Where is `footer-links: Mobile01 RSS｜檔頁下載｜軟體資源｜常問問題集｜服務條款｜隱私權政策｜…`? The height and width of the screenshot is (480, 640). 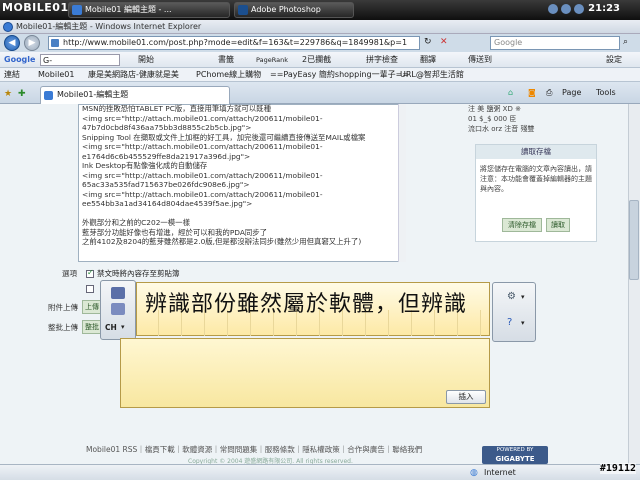
footer-links: Mobile01 RSS｜檔頁下載｜軟體資源｜常問問題集｜服務條款｜隱私權政策｜… is located at coordinates (254, 449).